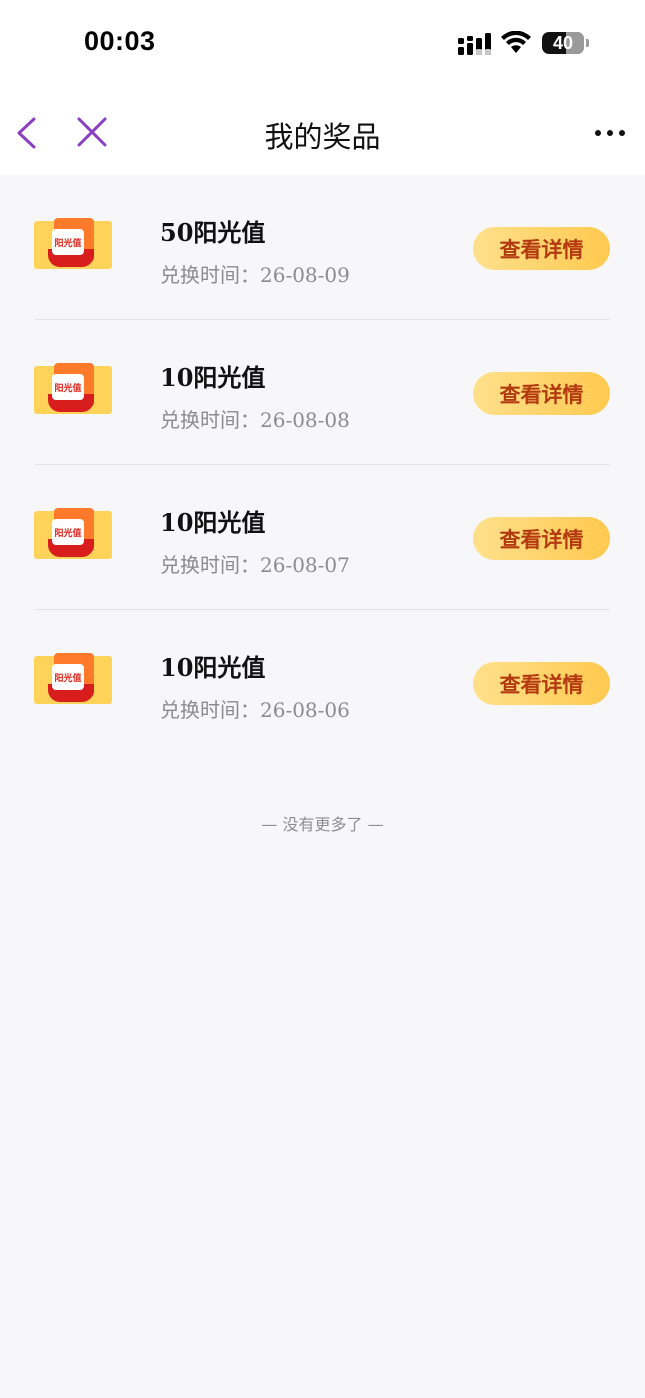 The height and width of the screenshot is (1398, 645). What do you see at coordinates (322, 247) in the screenshot?
I see `list-item: 阳光值 50阳光值 兑换时间：26-08-09 查看详情` at bounding box center [322, 247].